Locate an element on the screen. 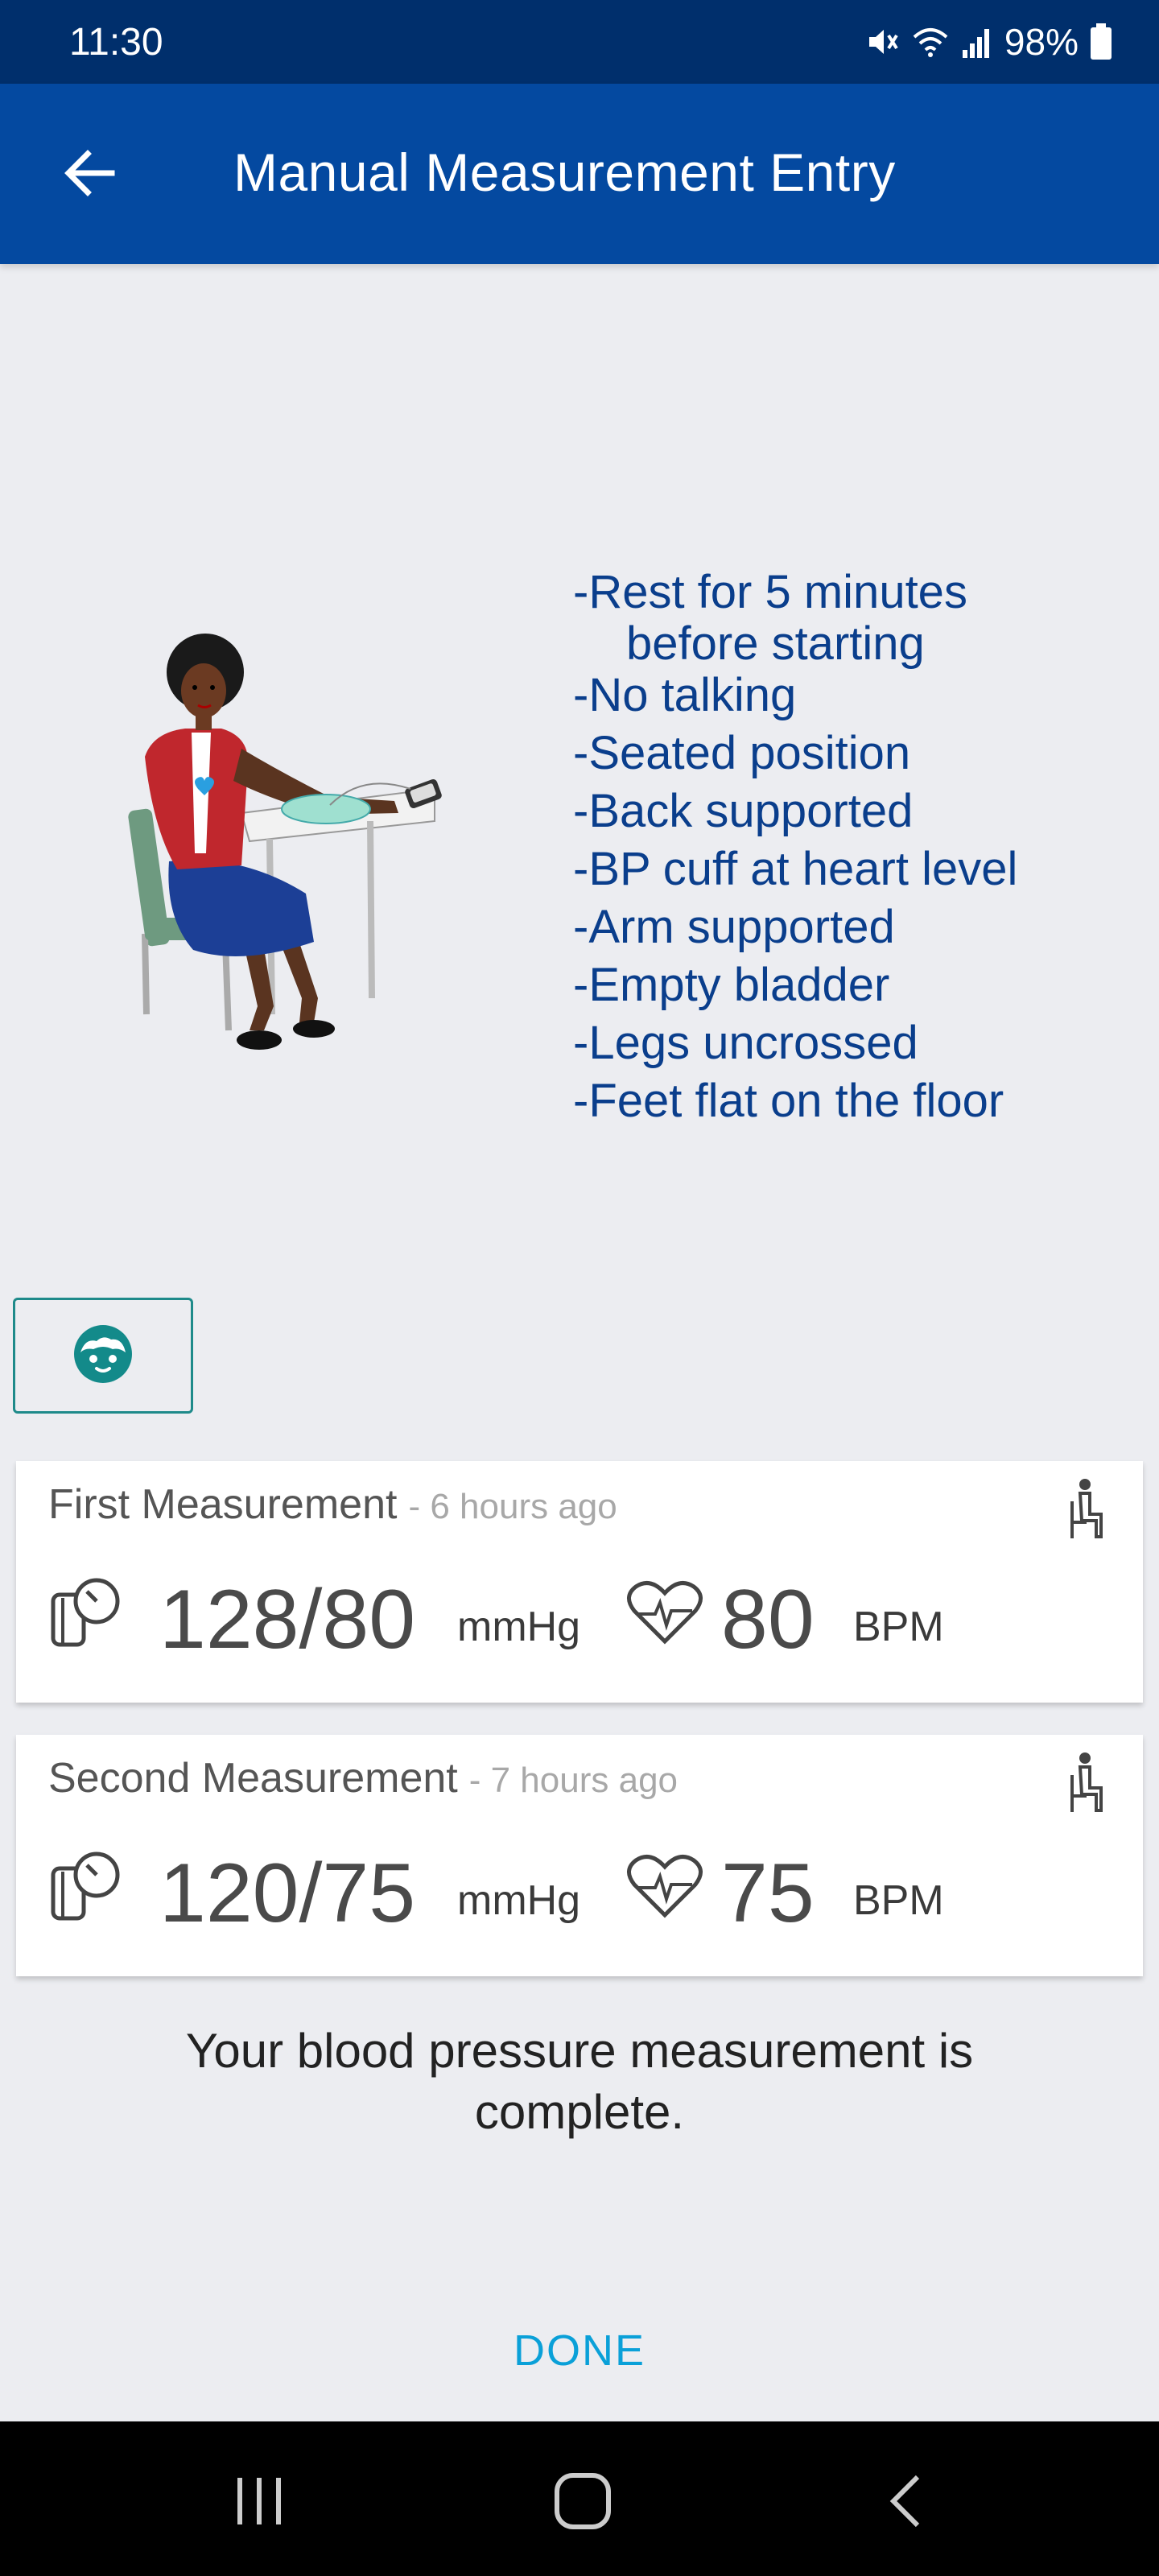 Image resolution: width=1159 pixels, height=2576 pixels. completion-line-2: complete. is located at coordinates (579, 2112).